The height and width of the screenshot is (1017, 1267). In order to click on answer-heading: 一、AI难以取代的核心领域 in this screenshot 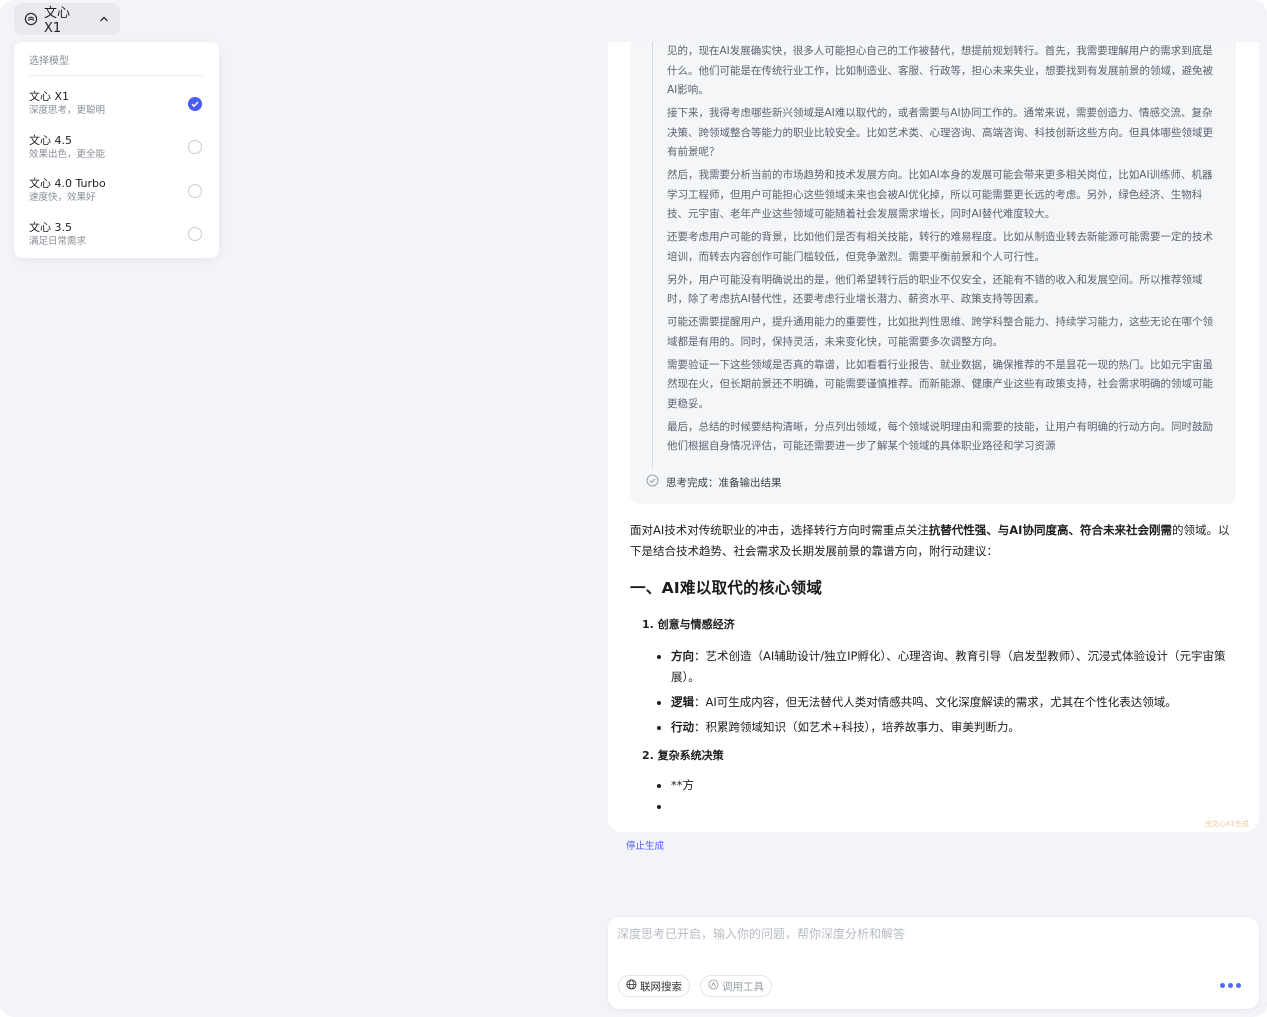, I will do `click(726, 588)`.